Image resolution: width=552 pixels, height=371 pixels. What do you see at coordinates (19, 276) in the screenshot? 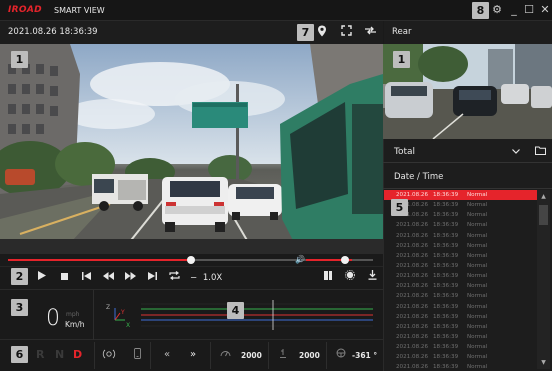
I see `badge-2: 2` at bounding box center [19, 276].